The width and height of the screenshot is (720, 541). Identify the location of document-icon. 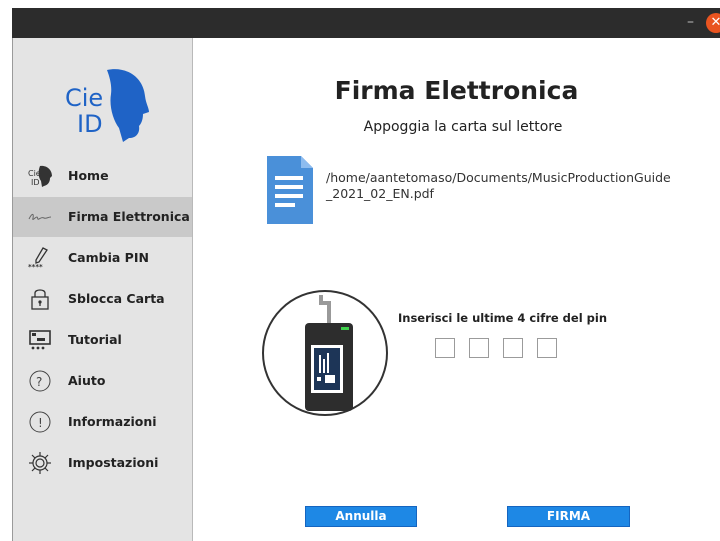
(290, 190).